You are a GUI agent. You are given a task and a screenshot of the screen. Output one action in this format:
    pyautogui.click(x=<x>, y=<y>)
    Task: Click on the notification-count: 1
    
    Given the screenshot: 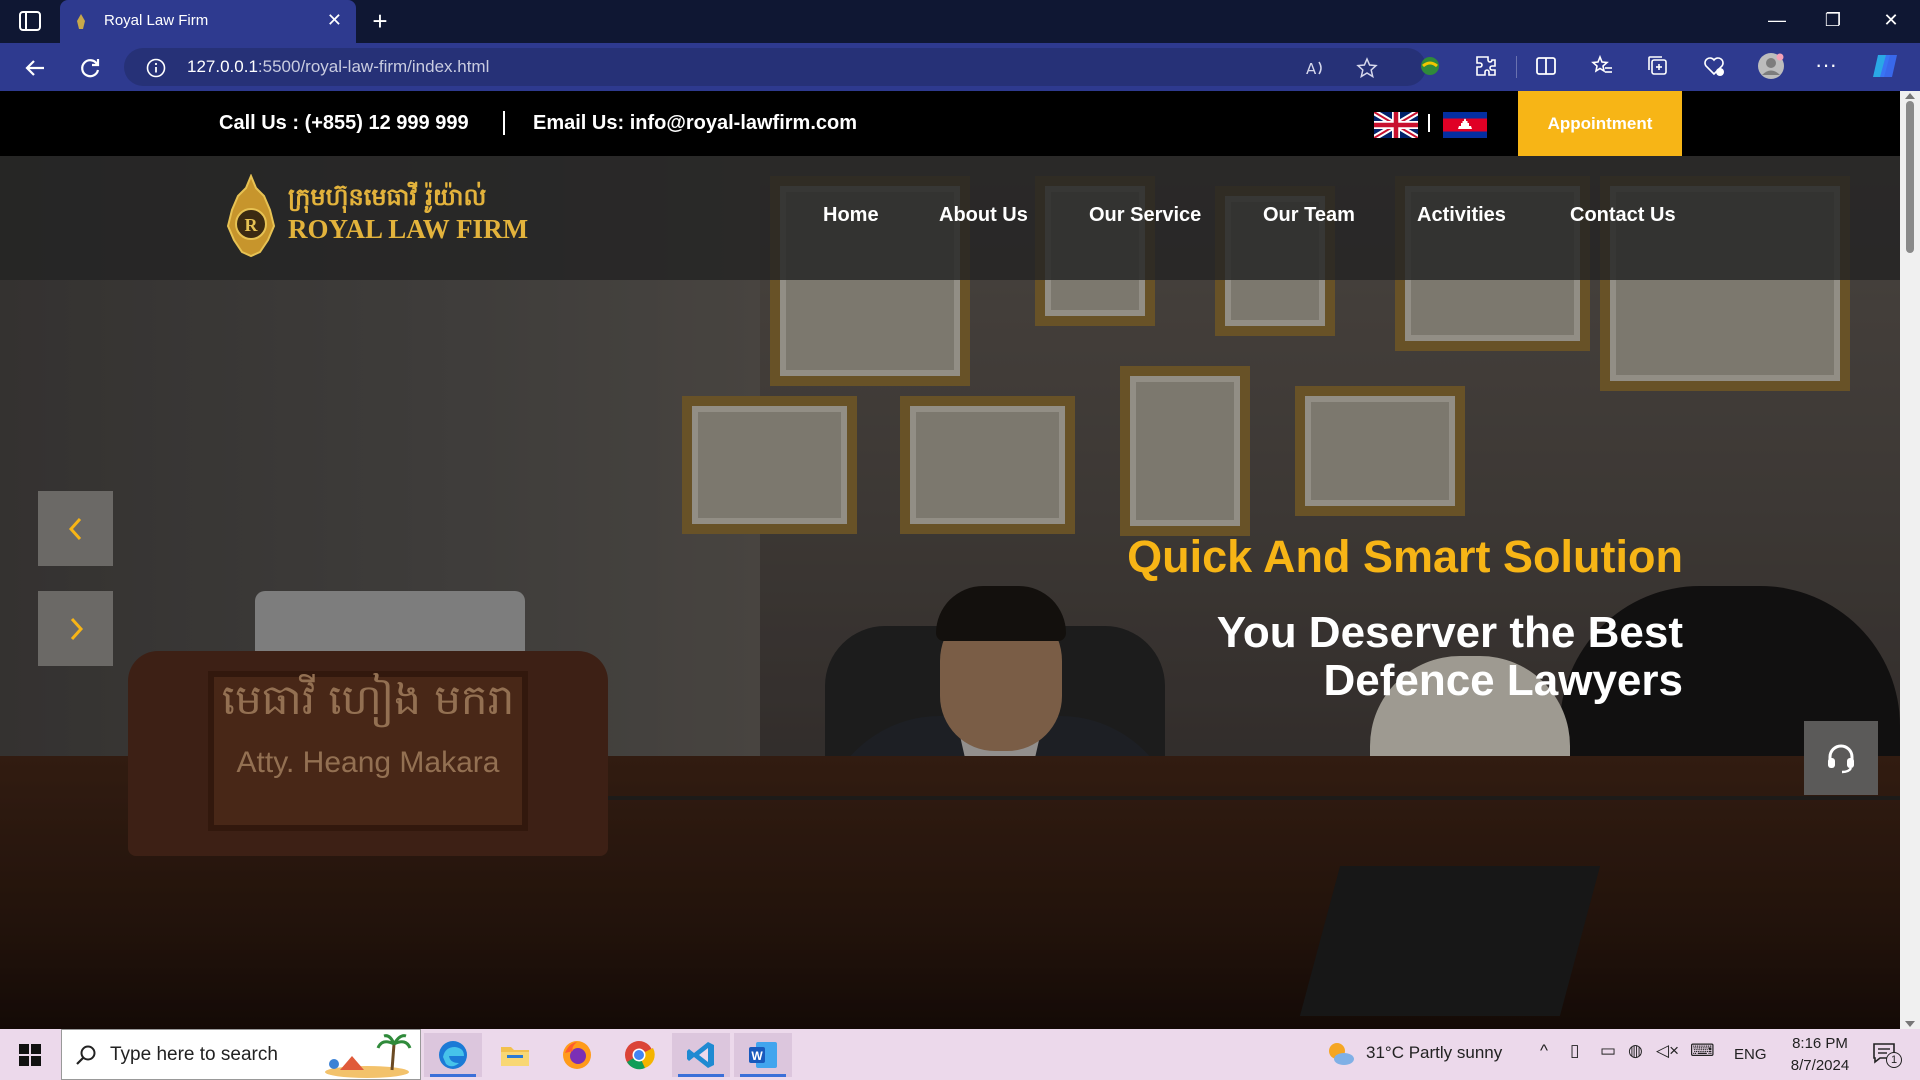 What is the action you would take?
    pyautogui.click(x=1894, y=1060)
    